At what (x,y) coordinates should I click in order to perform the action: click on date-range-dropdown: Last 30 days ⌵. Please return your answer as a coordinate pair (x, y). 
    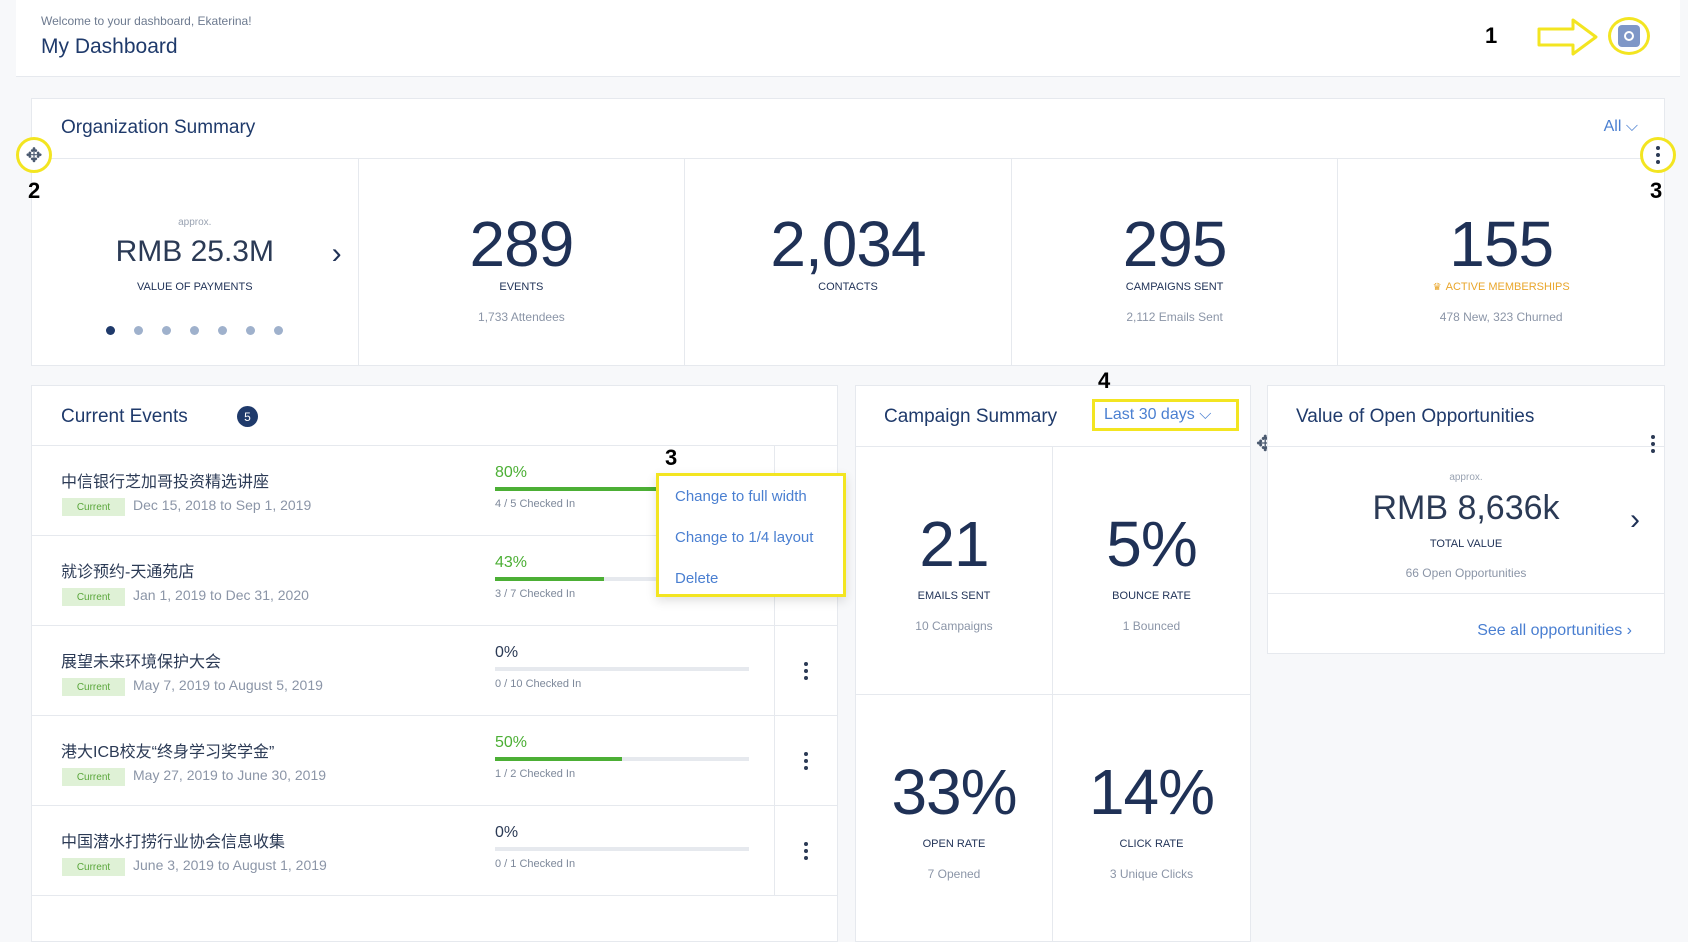
    Looking at the image, I should click on (1165, 415).